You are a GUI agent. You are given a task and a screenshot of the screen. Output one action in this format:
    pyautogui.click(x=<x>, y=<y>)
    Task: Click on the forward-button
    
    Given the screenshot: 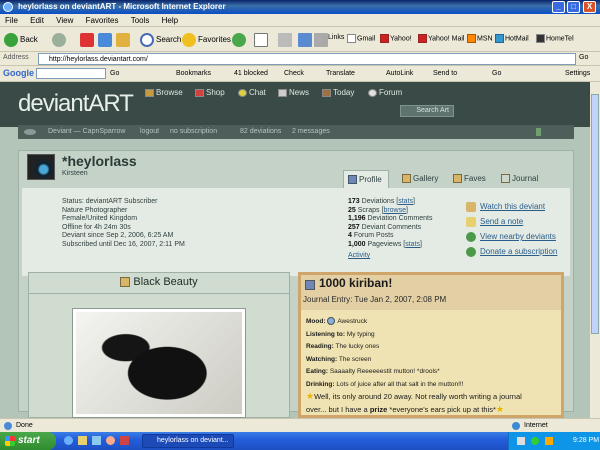 What is the action you would take?
    pyautogui.click(x=60, y=39)
    